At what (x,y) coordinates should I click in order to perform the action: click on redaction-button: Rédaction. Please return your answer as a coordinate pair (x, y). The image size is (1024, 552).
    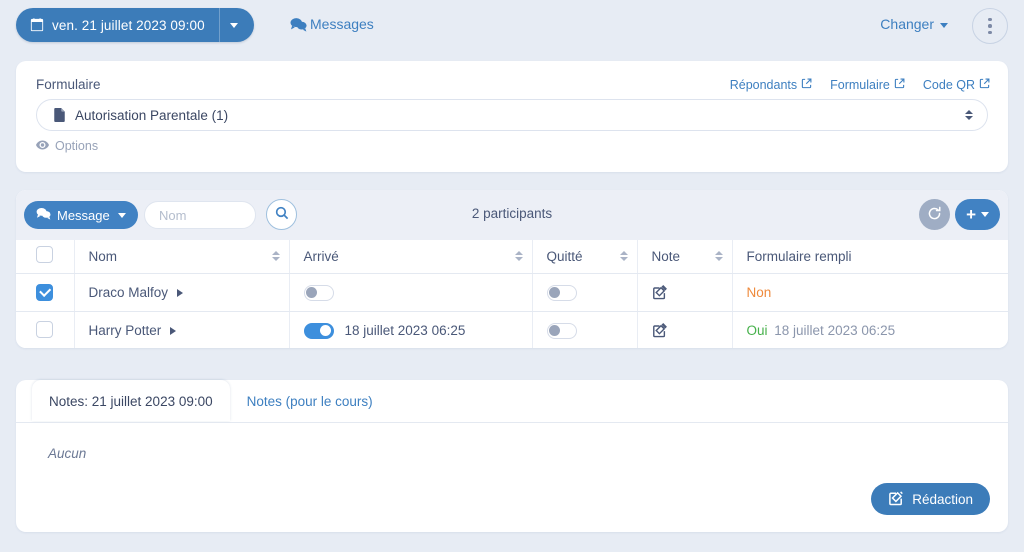
    Looking at the image, I should click on (930, 499).